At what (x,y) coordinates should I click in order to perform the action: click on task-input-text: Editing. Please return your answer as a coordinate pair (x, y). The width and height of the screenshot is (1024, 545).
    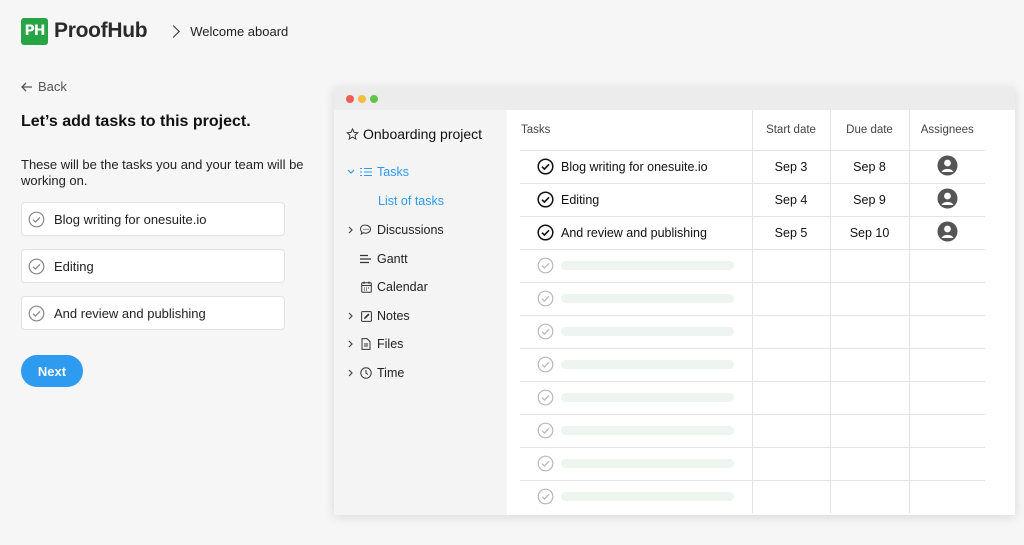
    Looking at the image, I should click on (74, 266).